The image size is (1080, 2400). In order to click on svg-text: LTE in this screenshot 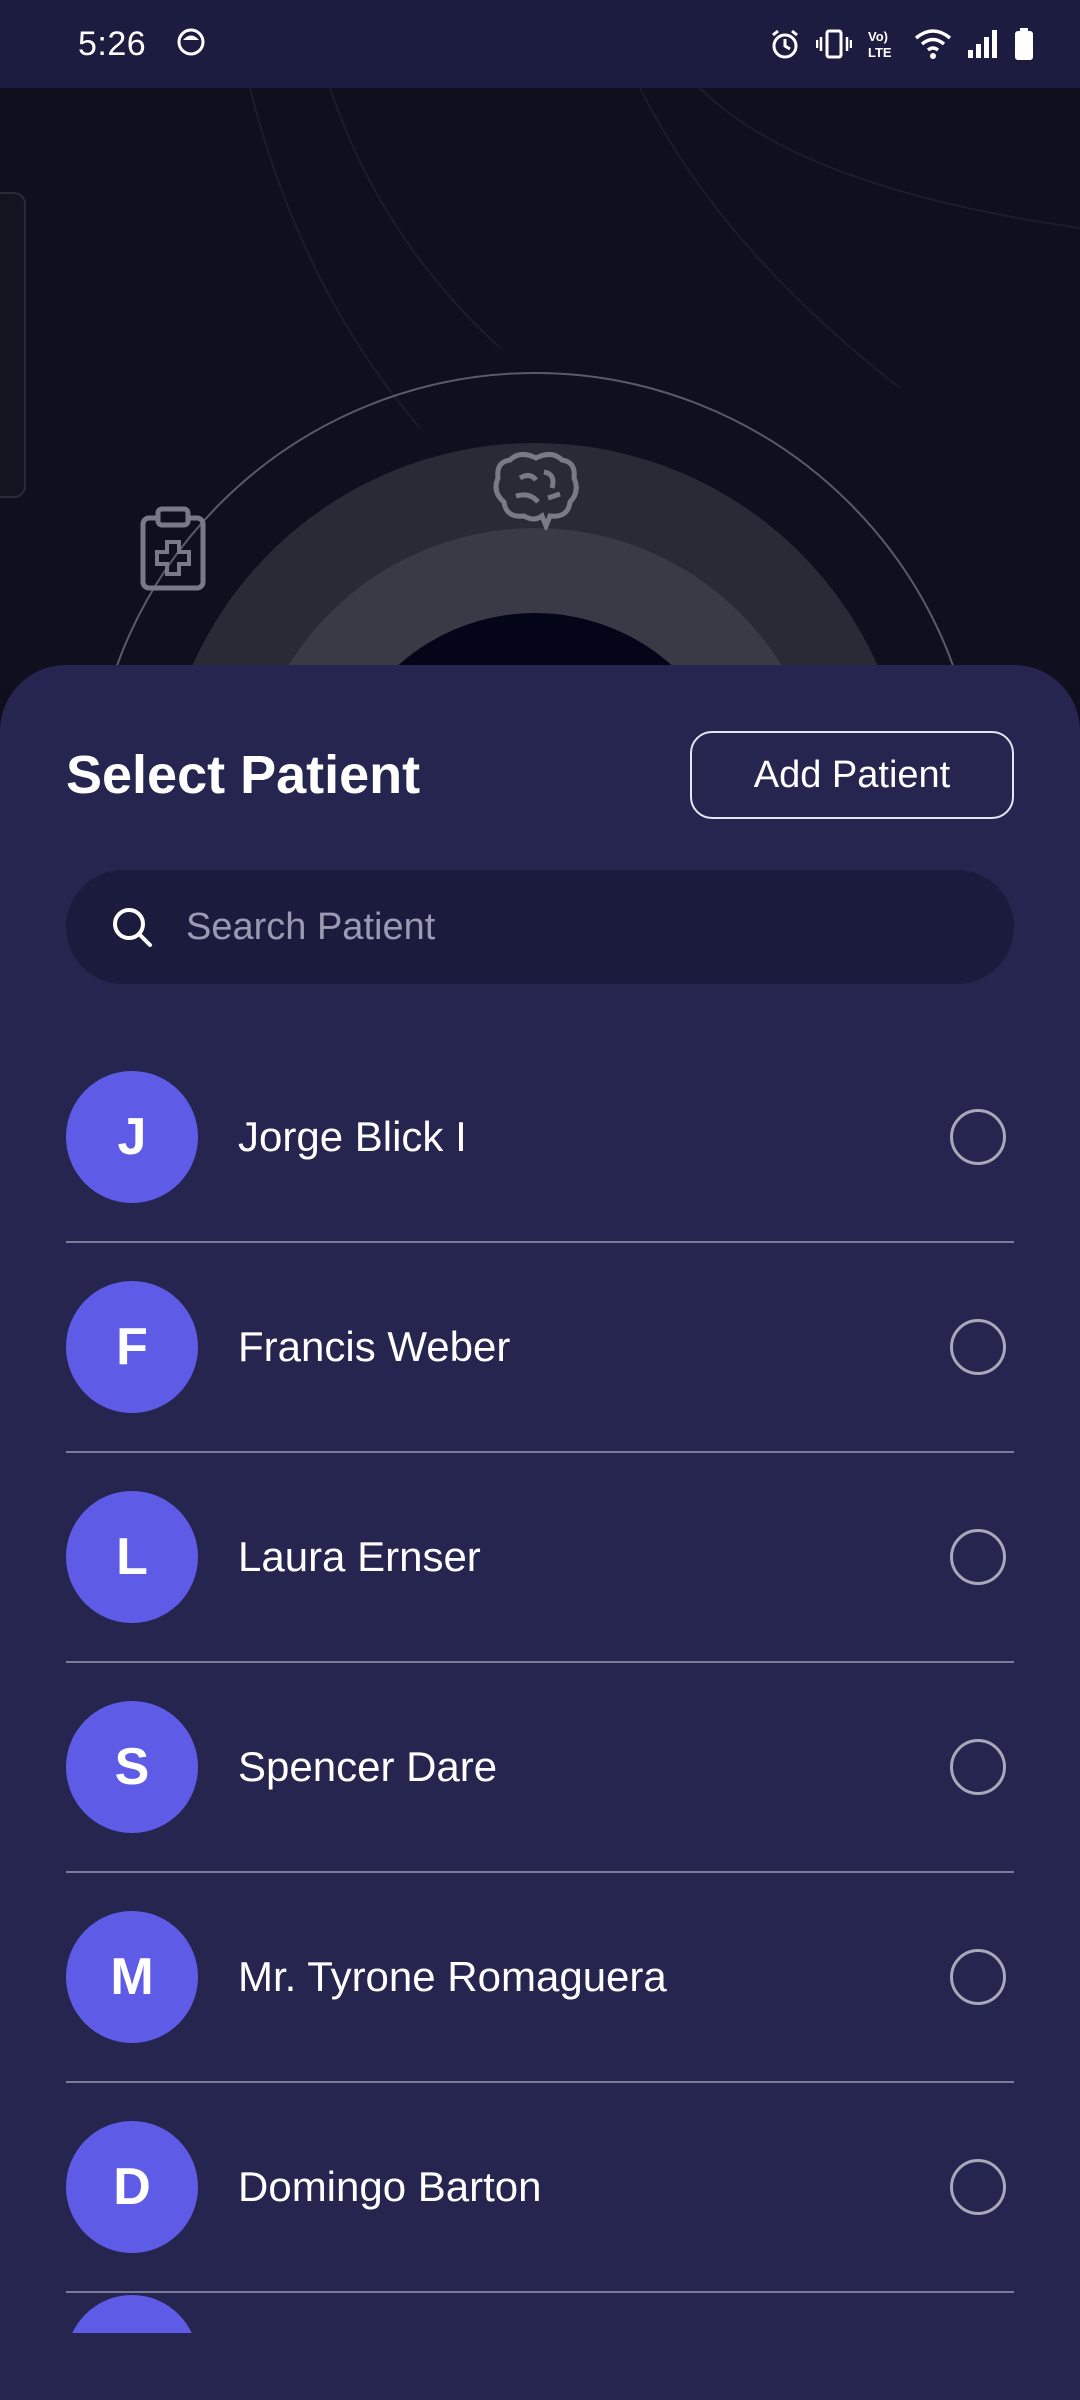, I will do `click(880, 52)`.